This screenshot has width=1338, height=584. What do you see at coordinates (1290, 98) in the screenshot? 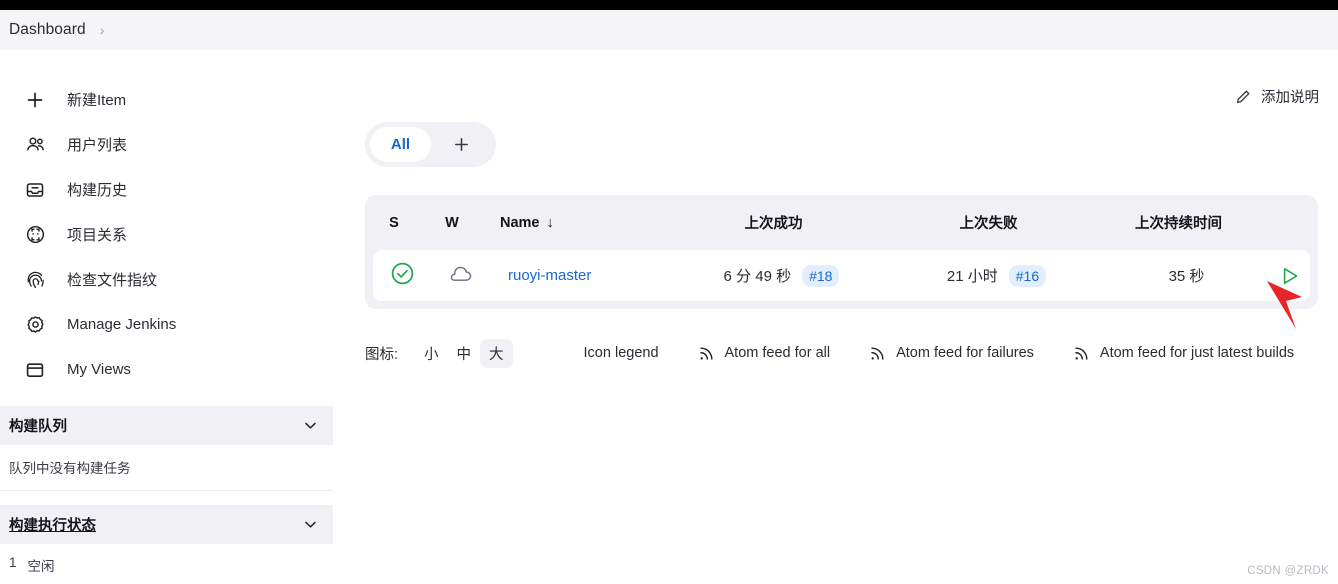
I see `add-description-label: 添加说明` at bounding box center [1290, 98].